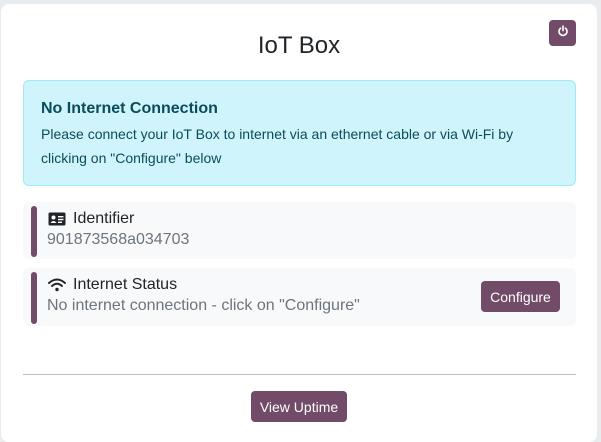 The width and height of the screenshot is (601, 442). I want to click on divider, so click(299, 374).